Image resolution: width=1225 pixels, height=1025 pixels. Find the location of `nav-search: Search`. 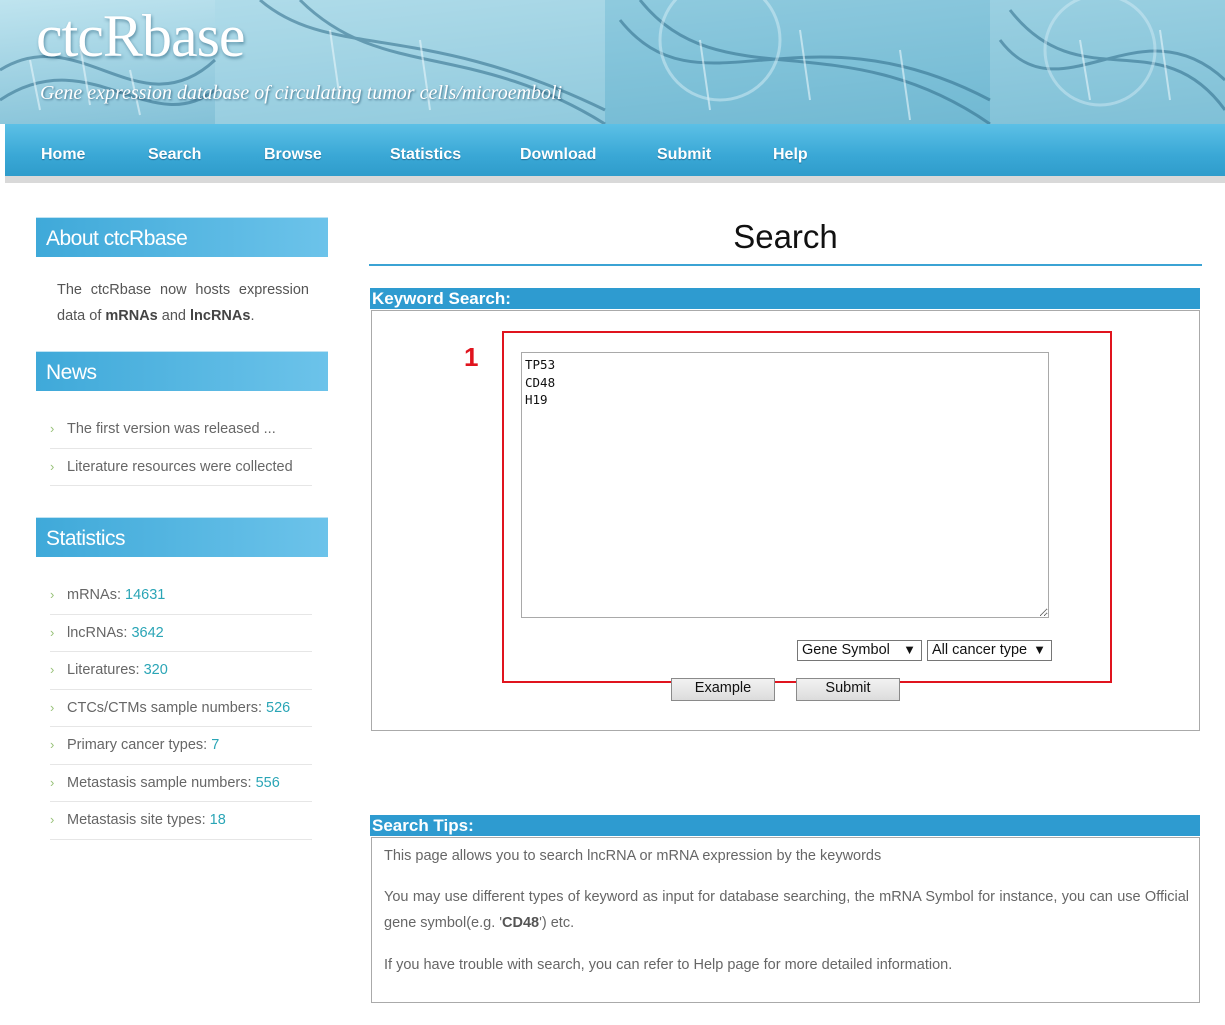

nav-search: Search is located at coordinates (174, 155).